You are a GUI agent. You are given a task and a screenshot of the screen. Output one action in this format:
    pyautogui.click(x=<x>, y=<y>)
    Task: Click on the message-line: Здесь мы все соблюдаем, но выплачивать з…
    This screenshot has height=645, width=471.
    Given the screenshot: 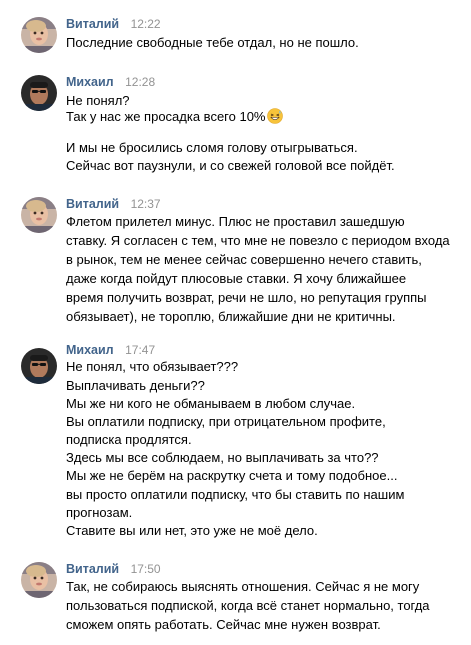 What is the action you would take?
    pyautogui.click(x=222, y=457)
    